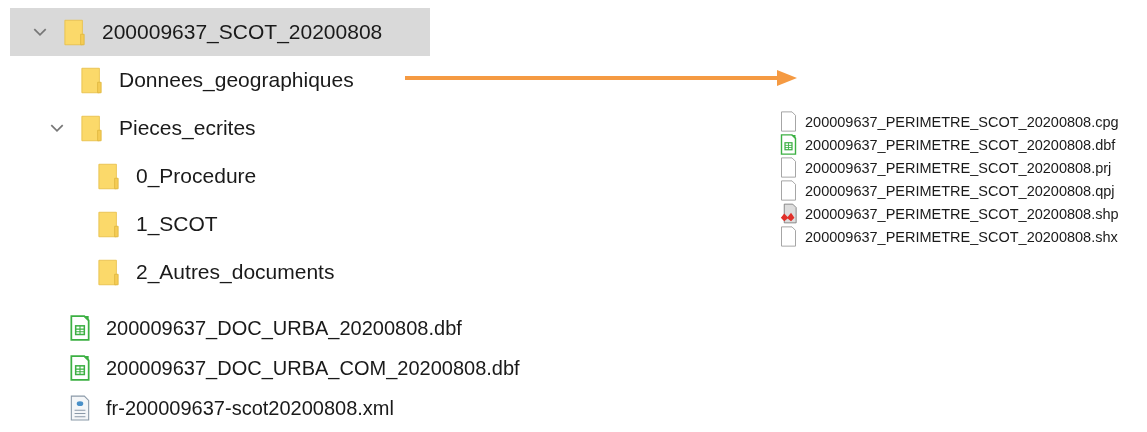 This screenshot has width=1147, height=432. Describe the element at coordinates (788, 213) in the screenshot. I see `shapefile-icon` at that location.